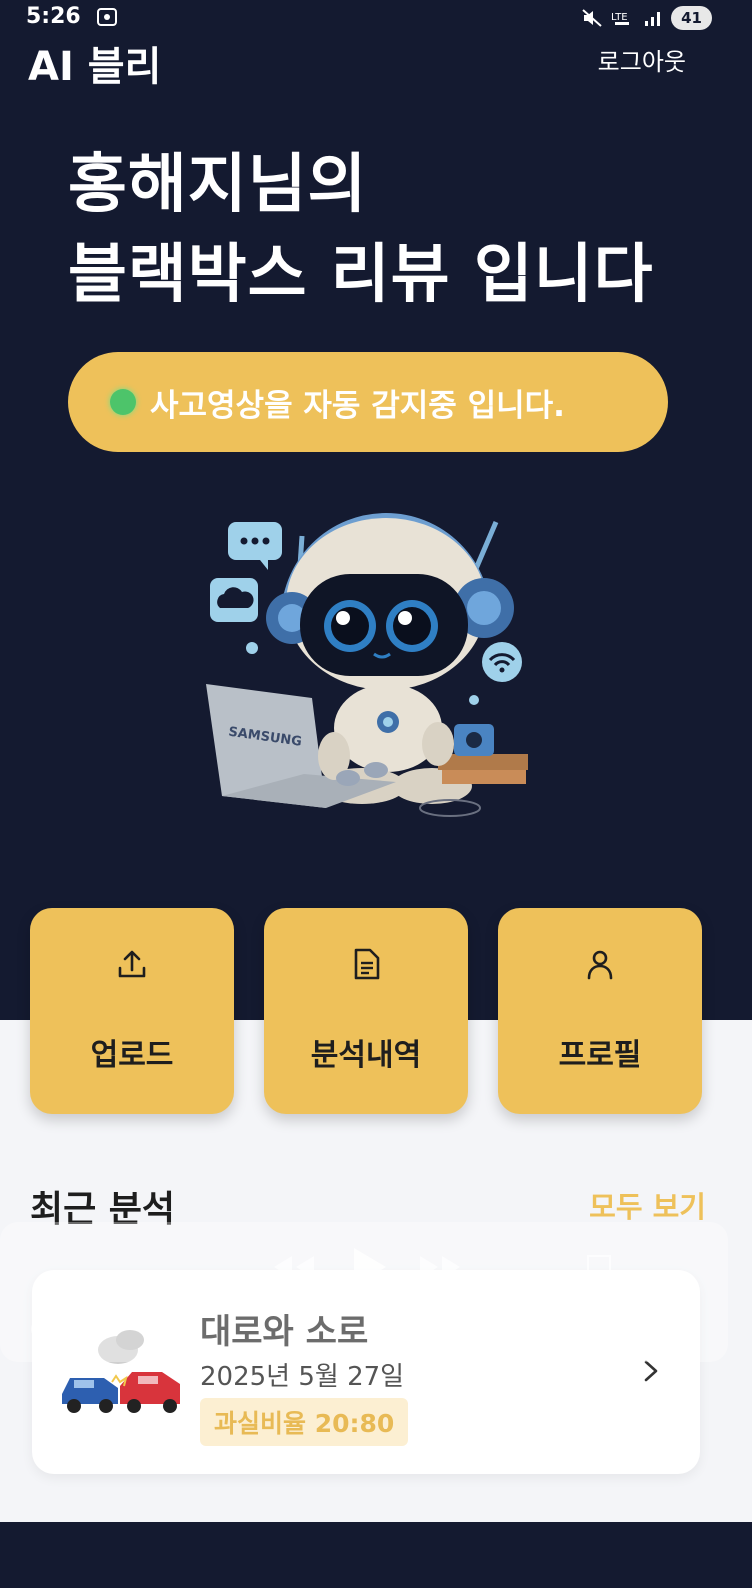  I want to click on app-title: AI 블리, so click(95, 67).